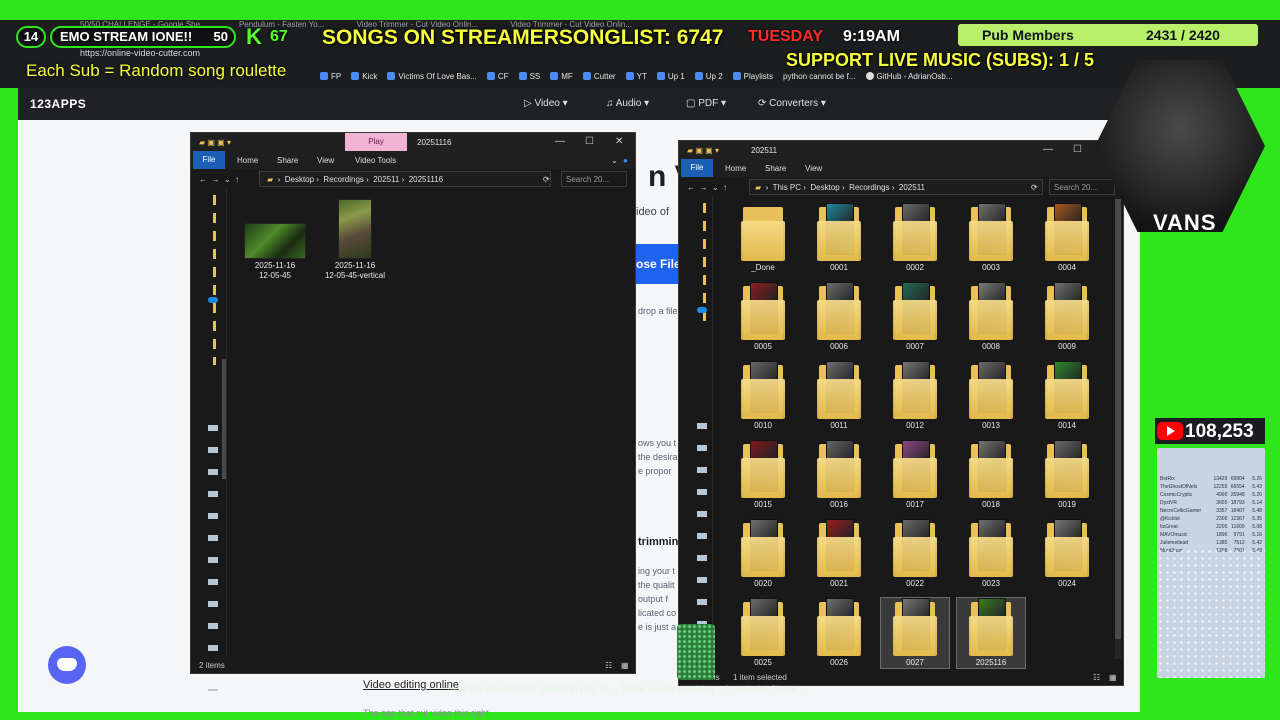  Describe the element at coordinates (375, 160) in the screenshot. I see `ribbon-tab-video-tools: Video Tools` at that location.